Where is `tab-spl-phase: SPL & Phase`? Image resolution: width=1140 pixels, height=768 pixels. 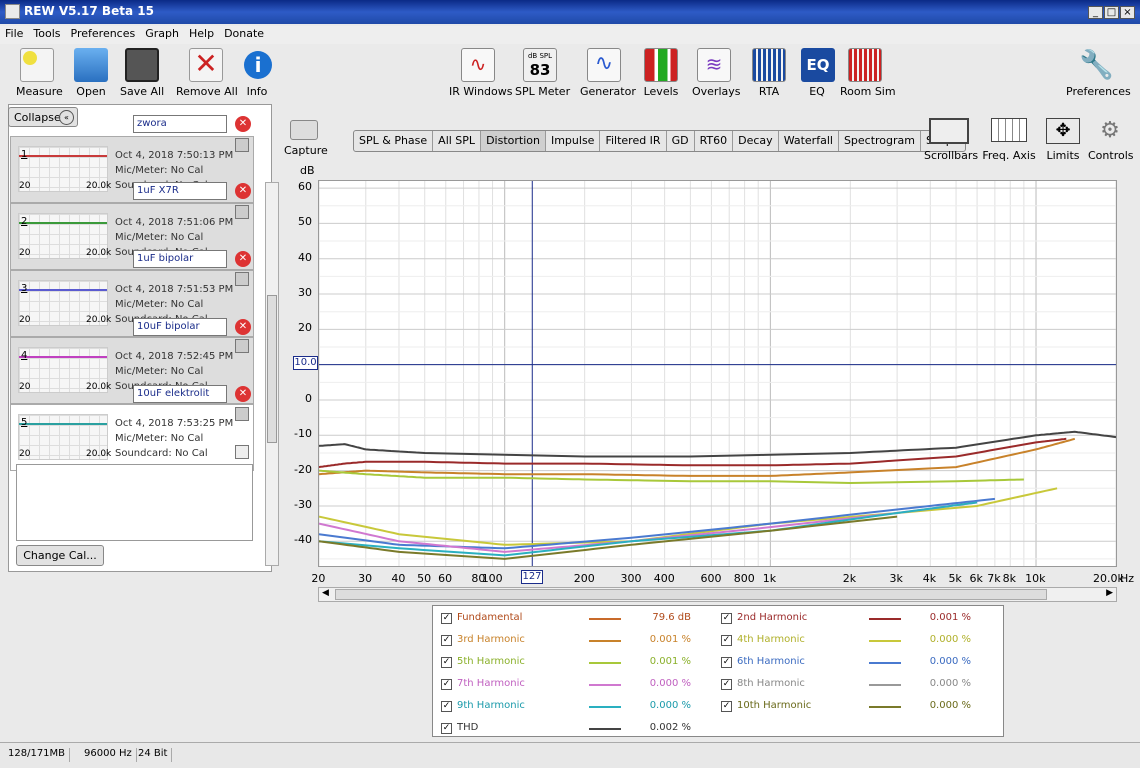
tab-spl-phase: SPL & Phase is located at coordinates (394, 141).